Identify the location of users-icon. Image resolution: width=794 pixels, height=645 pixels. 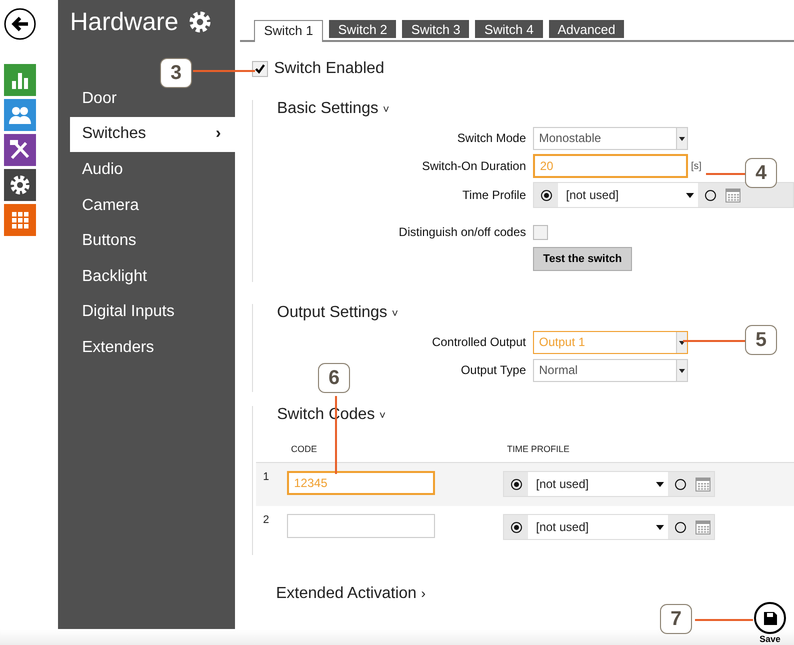
(20, 115).